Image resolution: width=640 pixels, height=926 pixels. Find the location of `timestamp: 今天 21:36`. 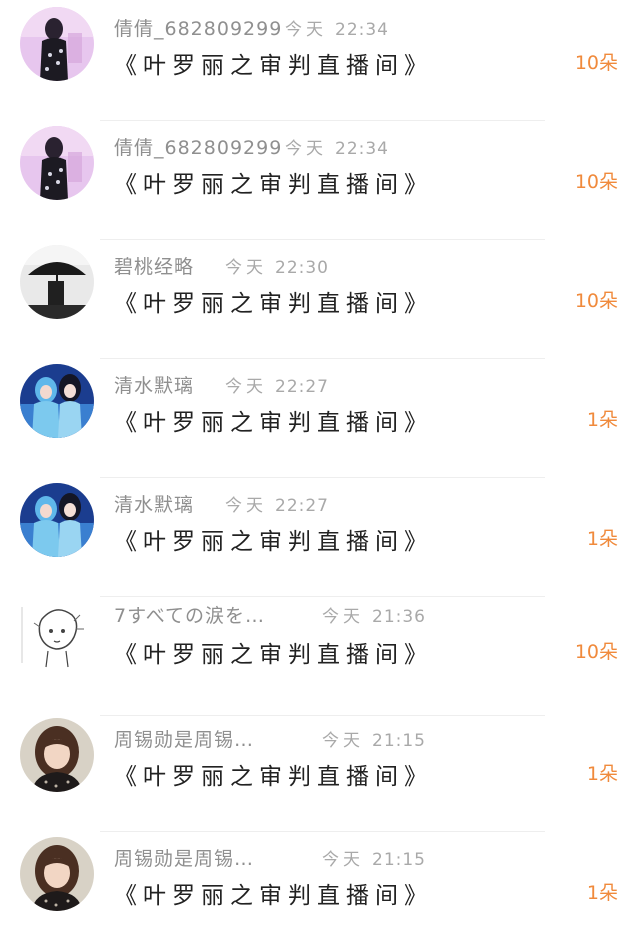

timestamp: 今天 21:36 is located at coordinates (374, 617).